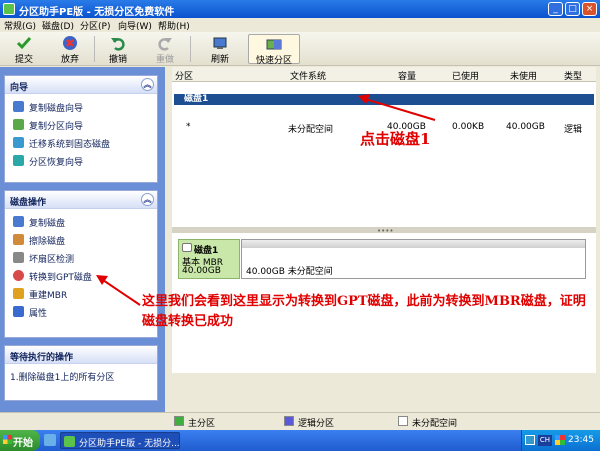 This screenshot has width=600, height=451. I want to click on legend-unallocated: 未分配空间, so click(435, 424).